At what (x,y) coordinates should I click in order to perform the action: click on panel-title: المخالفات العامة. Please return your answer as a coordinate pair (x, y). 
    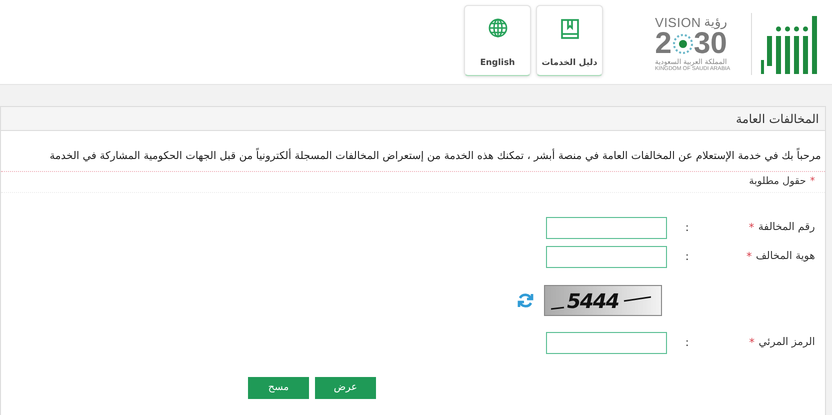
    Looking at the image, I should click on (777, 119).